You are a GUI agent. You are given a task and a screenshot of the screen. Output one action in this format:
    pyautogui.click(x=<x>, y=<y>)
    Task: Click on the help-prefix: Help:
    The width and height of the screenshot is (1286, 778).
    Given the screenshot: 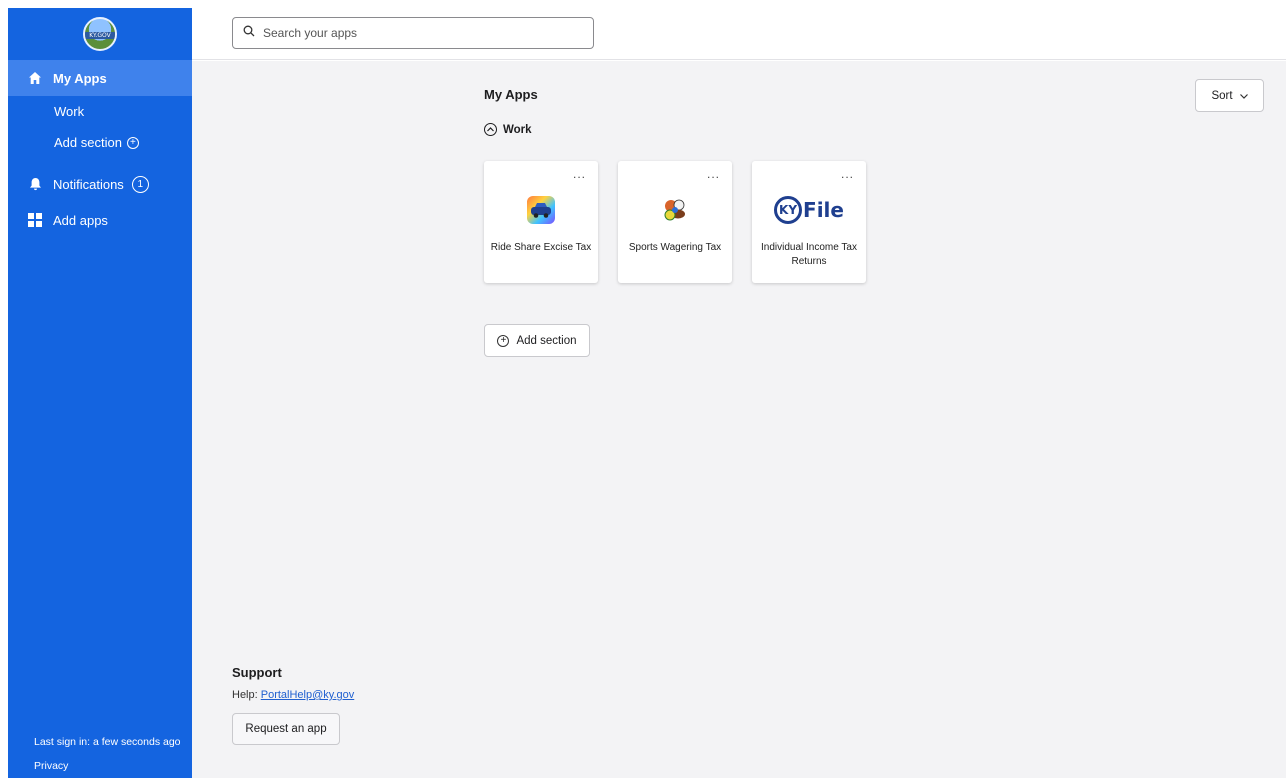 What is the action you would take?
    pyautogui.click(x=245, y=695)
    